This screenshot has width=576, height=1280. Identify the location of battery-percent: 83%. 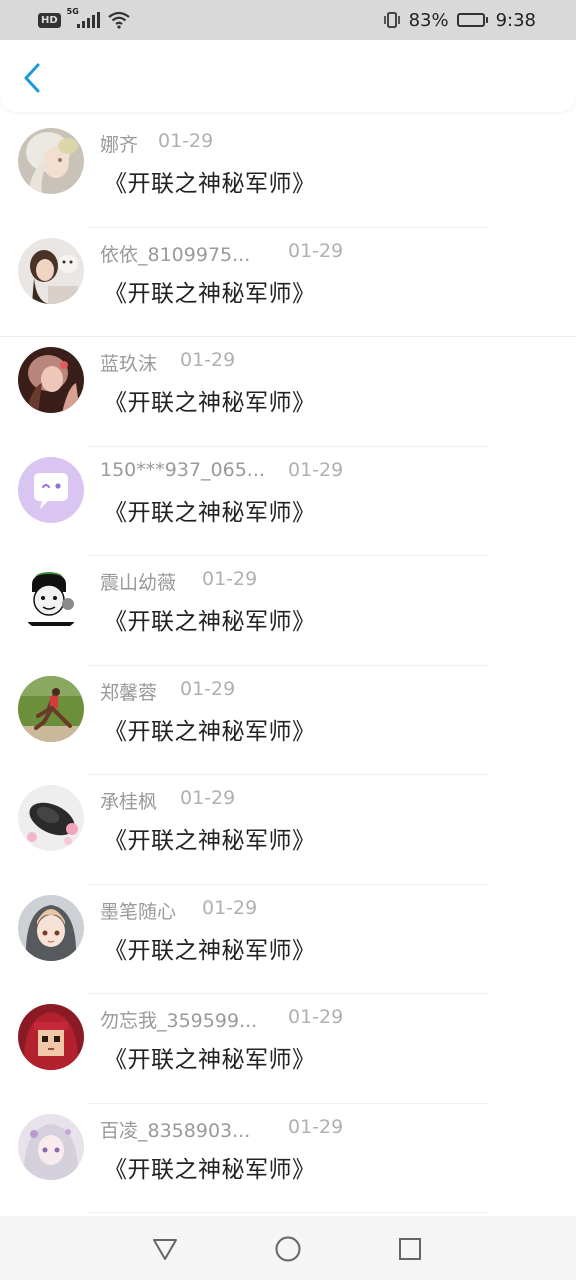
(428, 20).